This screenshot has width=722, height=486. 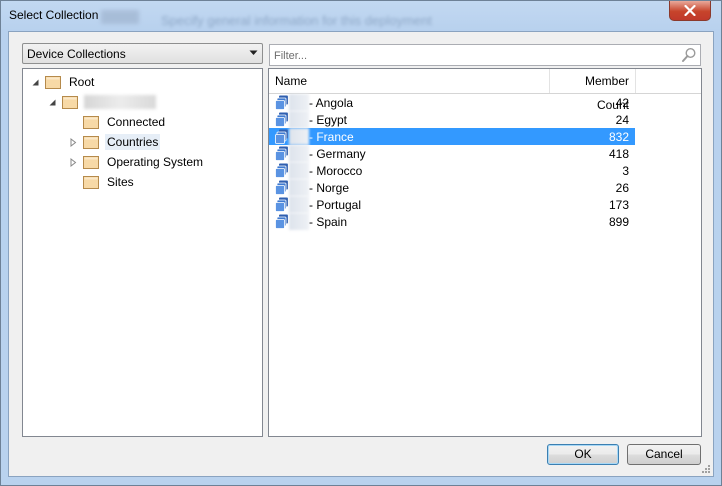 I want to click on close-icon, so click(x=690, y=10).